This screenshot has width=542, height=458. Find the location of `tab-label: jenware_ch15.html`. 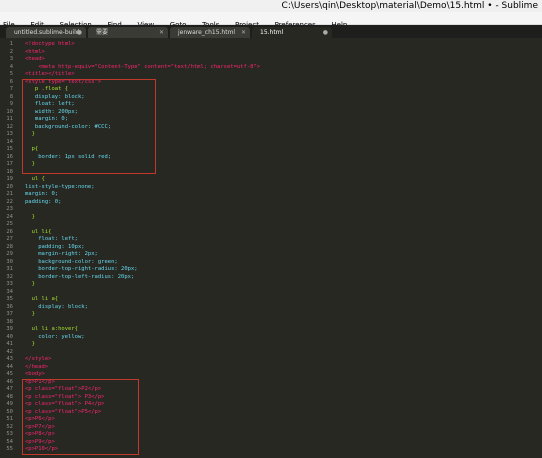

tab-label: jenware_ch15.html is located at coordinates (207, 32).